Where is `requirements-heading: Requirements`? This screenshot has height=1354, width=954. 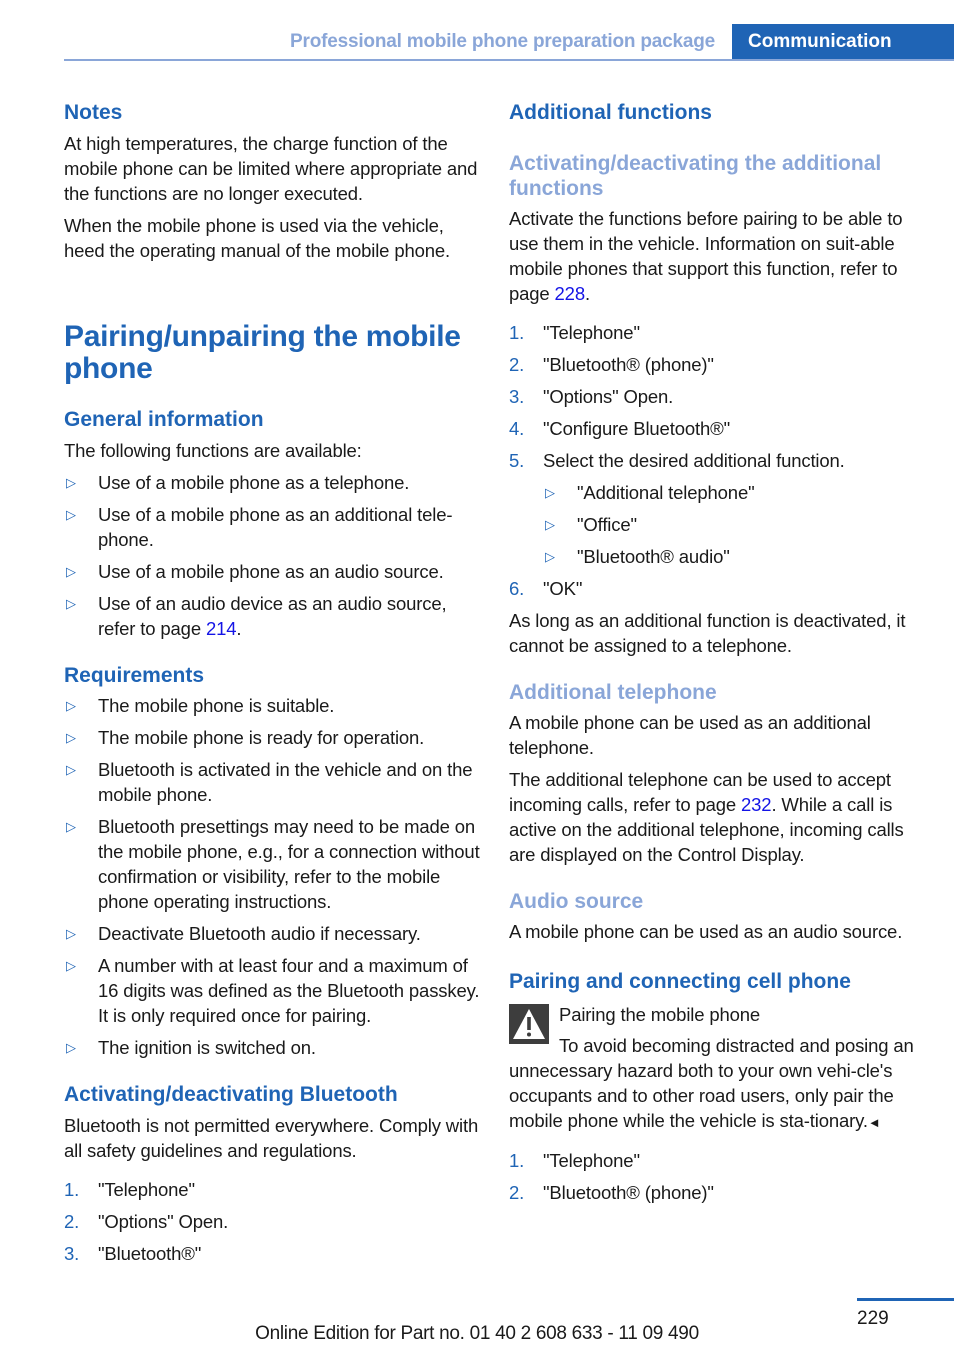 requirements-heading: Requirements is located at coordinates (134, 675).